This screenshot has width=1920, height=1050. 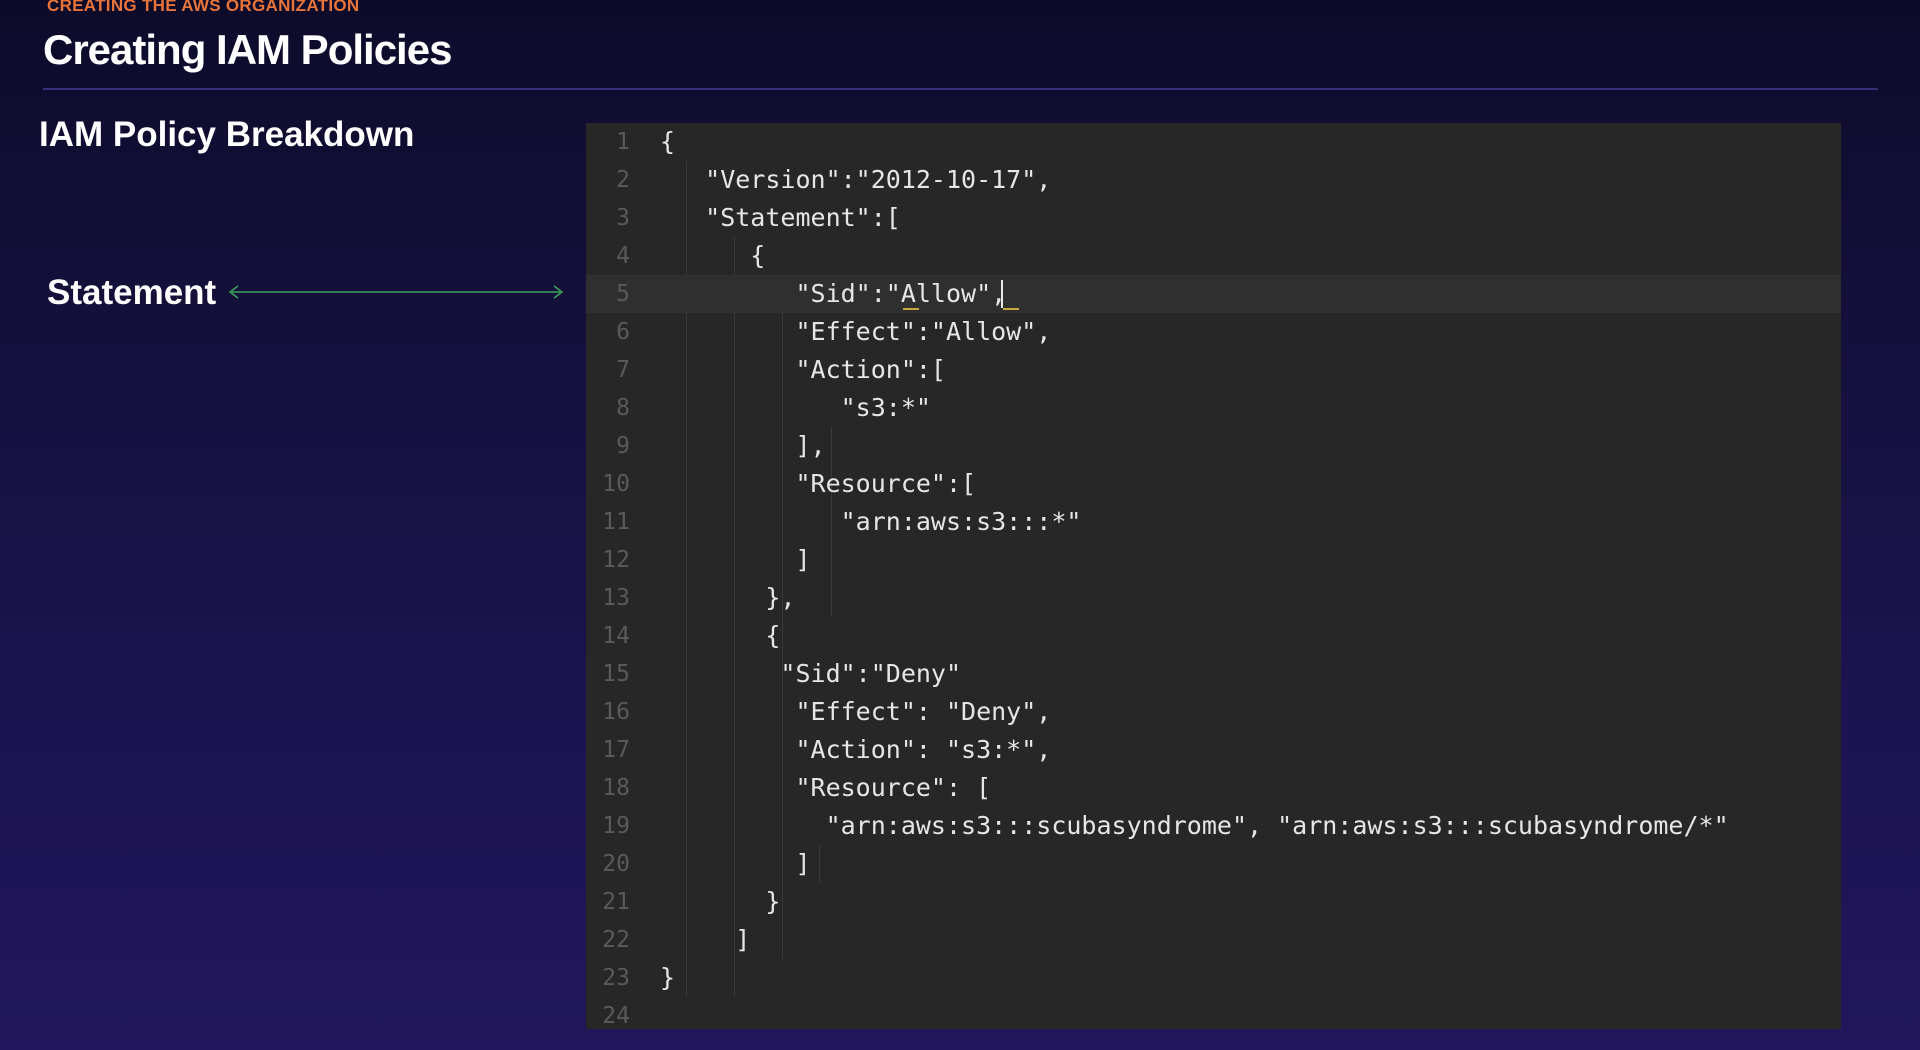 What do you see at coordinates (1213, 142) in the screenshot?
I see `code-line: 1{` at bounding box center [1213, 142].